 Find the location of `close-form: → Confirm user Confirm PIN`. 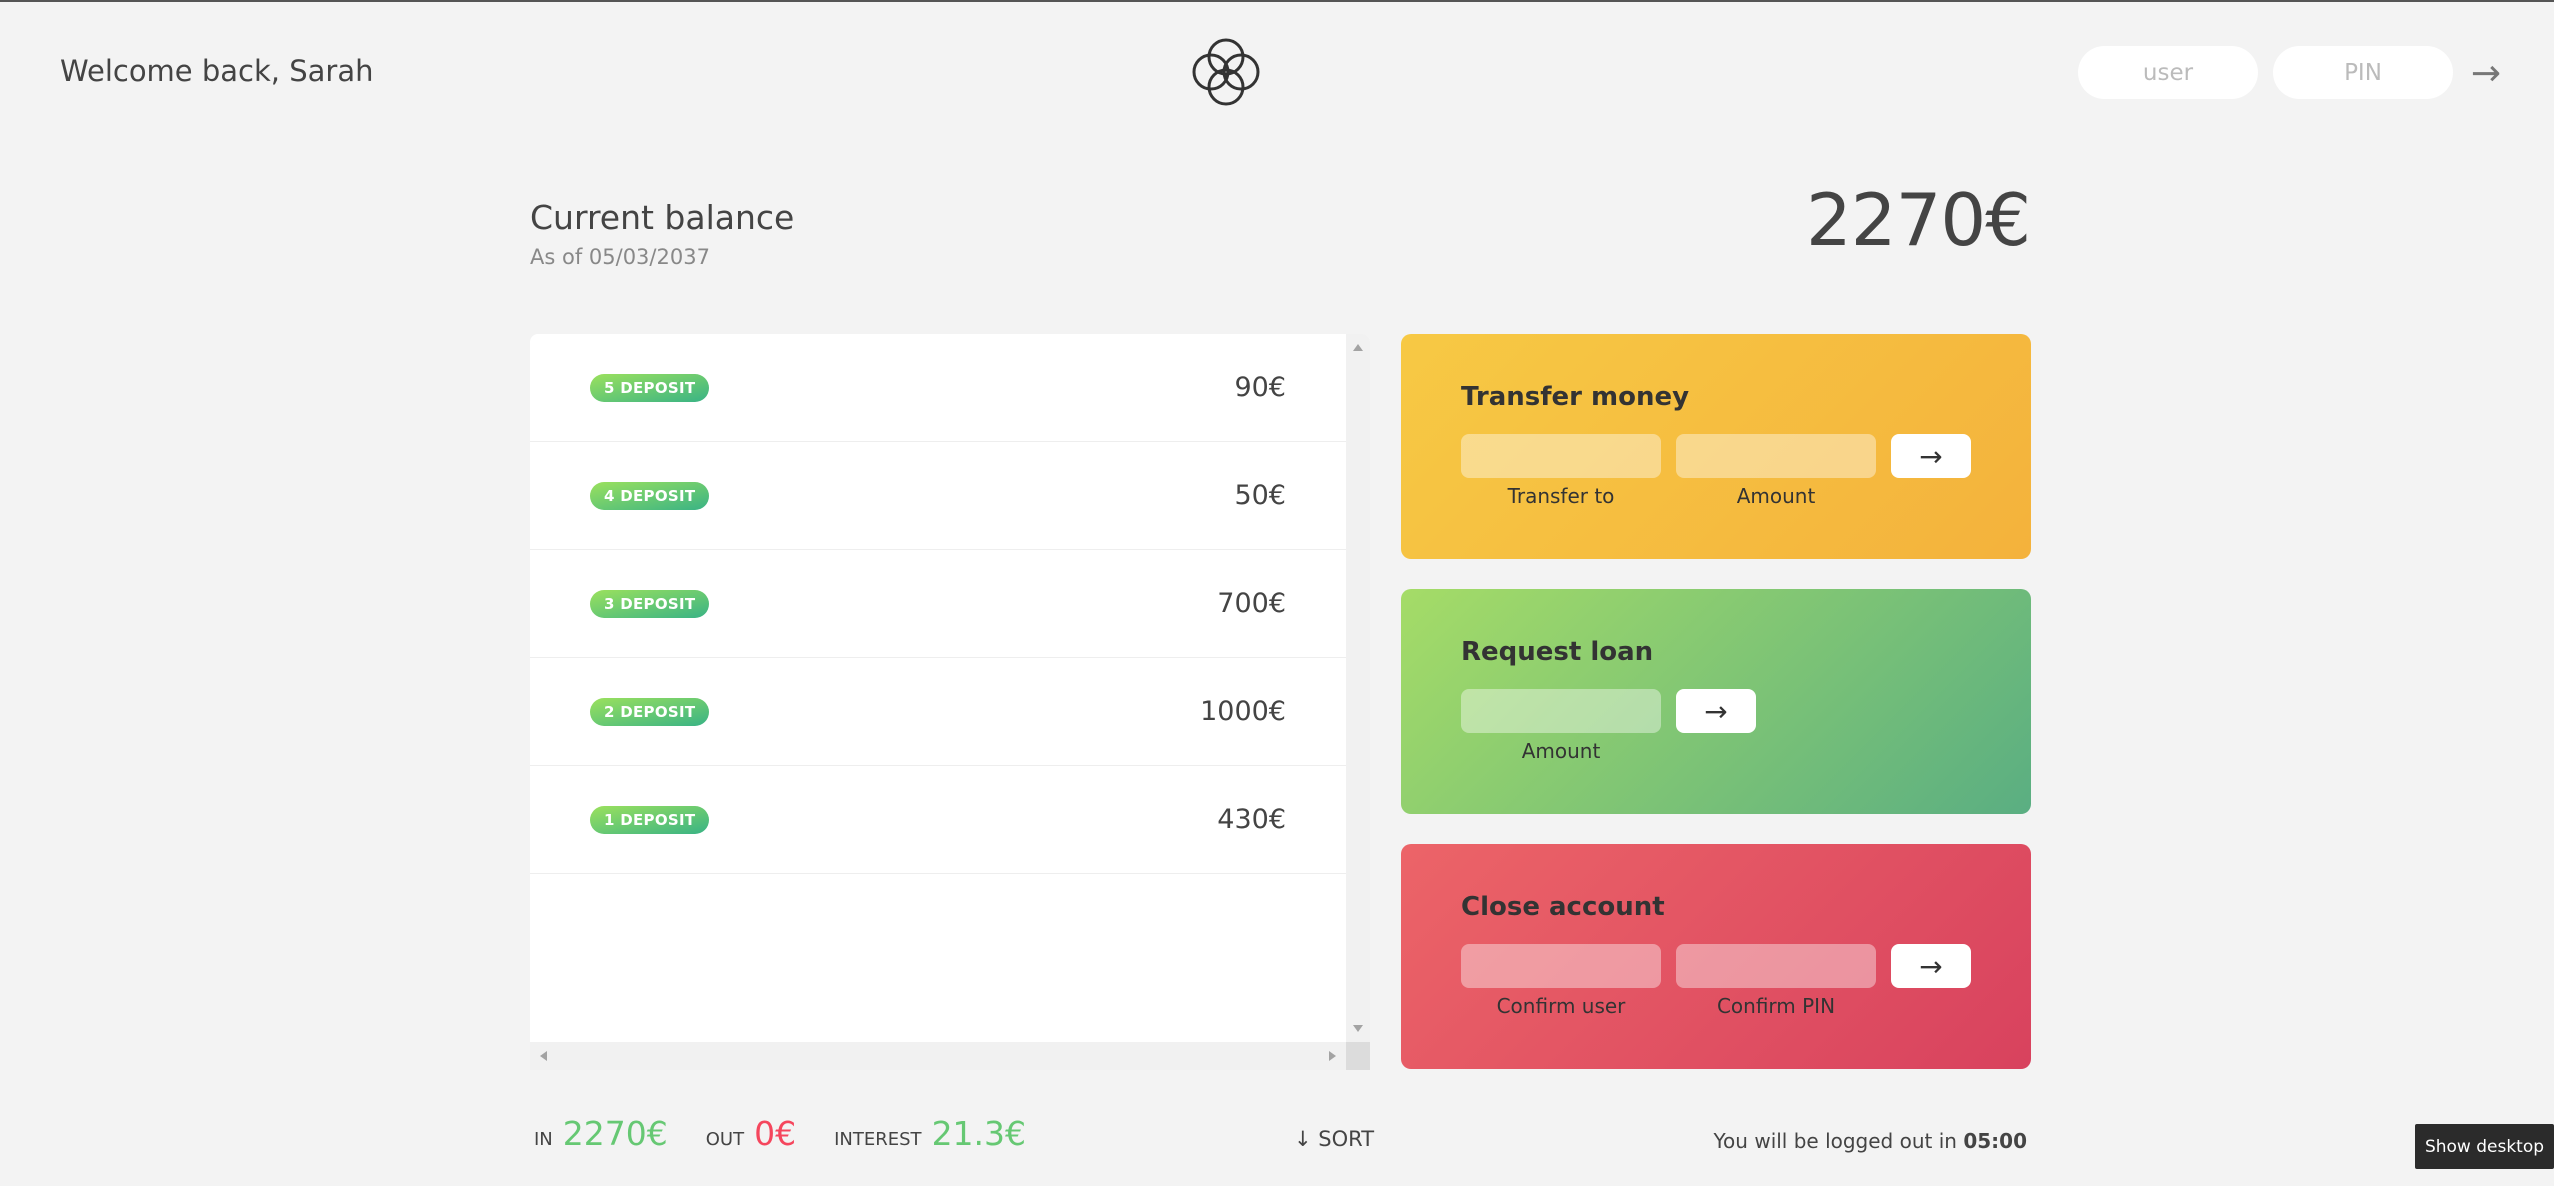

close-form: → Confirm user Confirm PIN is located at coordinates (1716, 989).